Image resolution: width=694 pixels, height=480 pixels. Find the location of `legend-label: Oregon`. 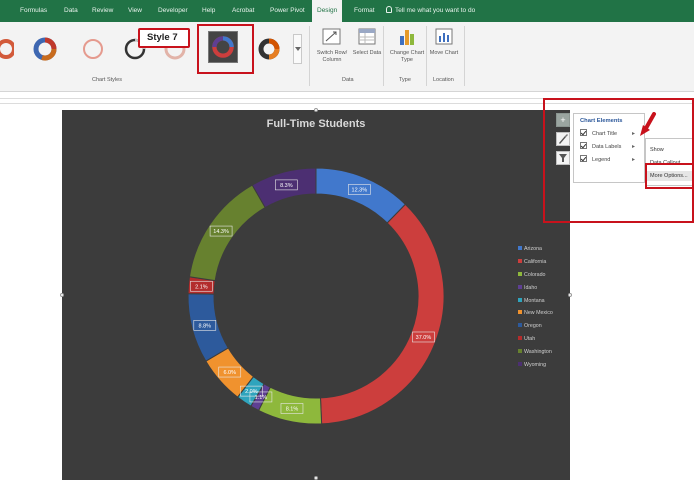

legend-label: Oregon is located at coordinates (533, 326).